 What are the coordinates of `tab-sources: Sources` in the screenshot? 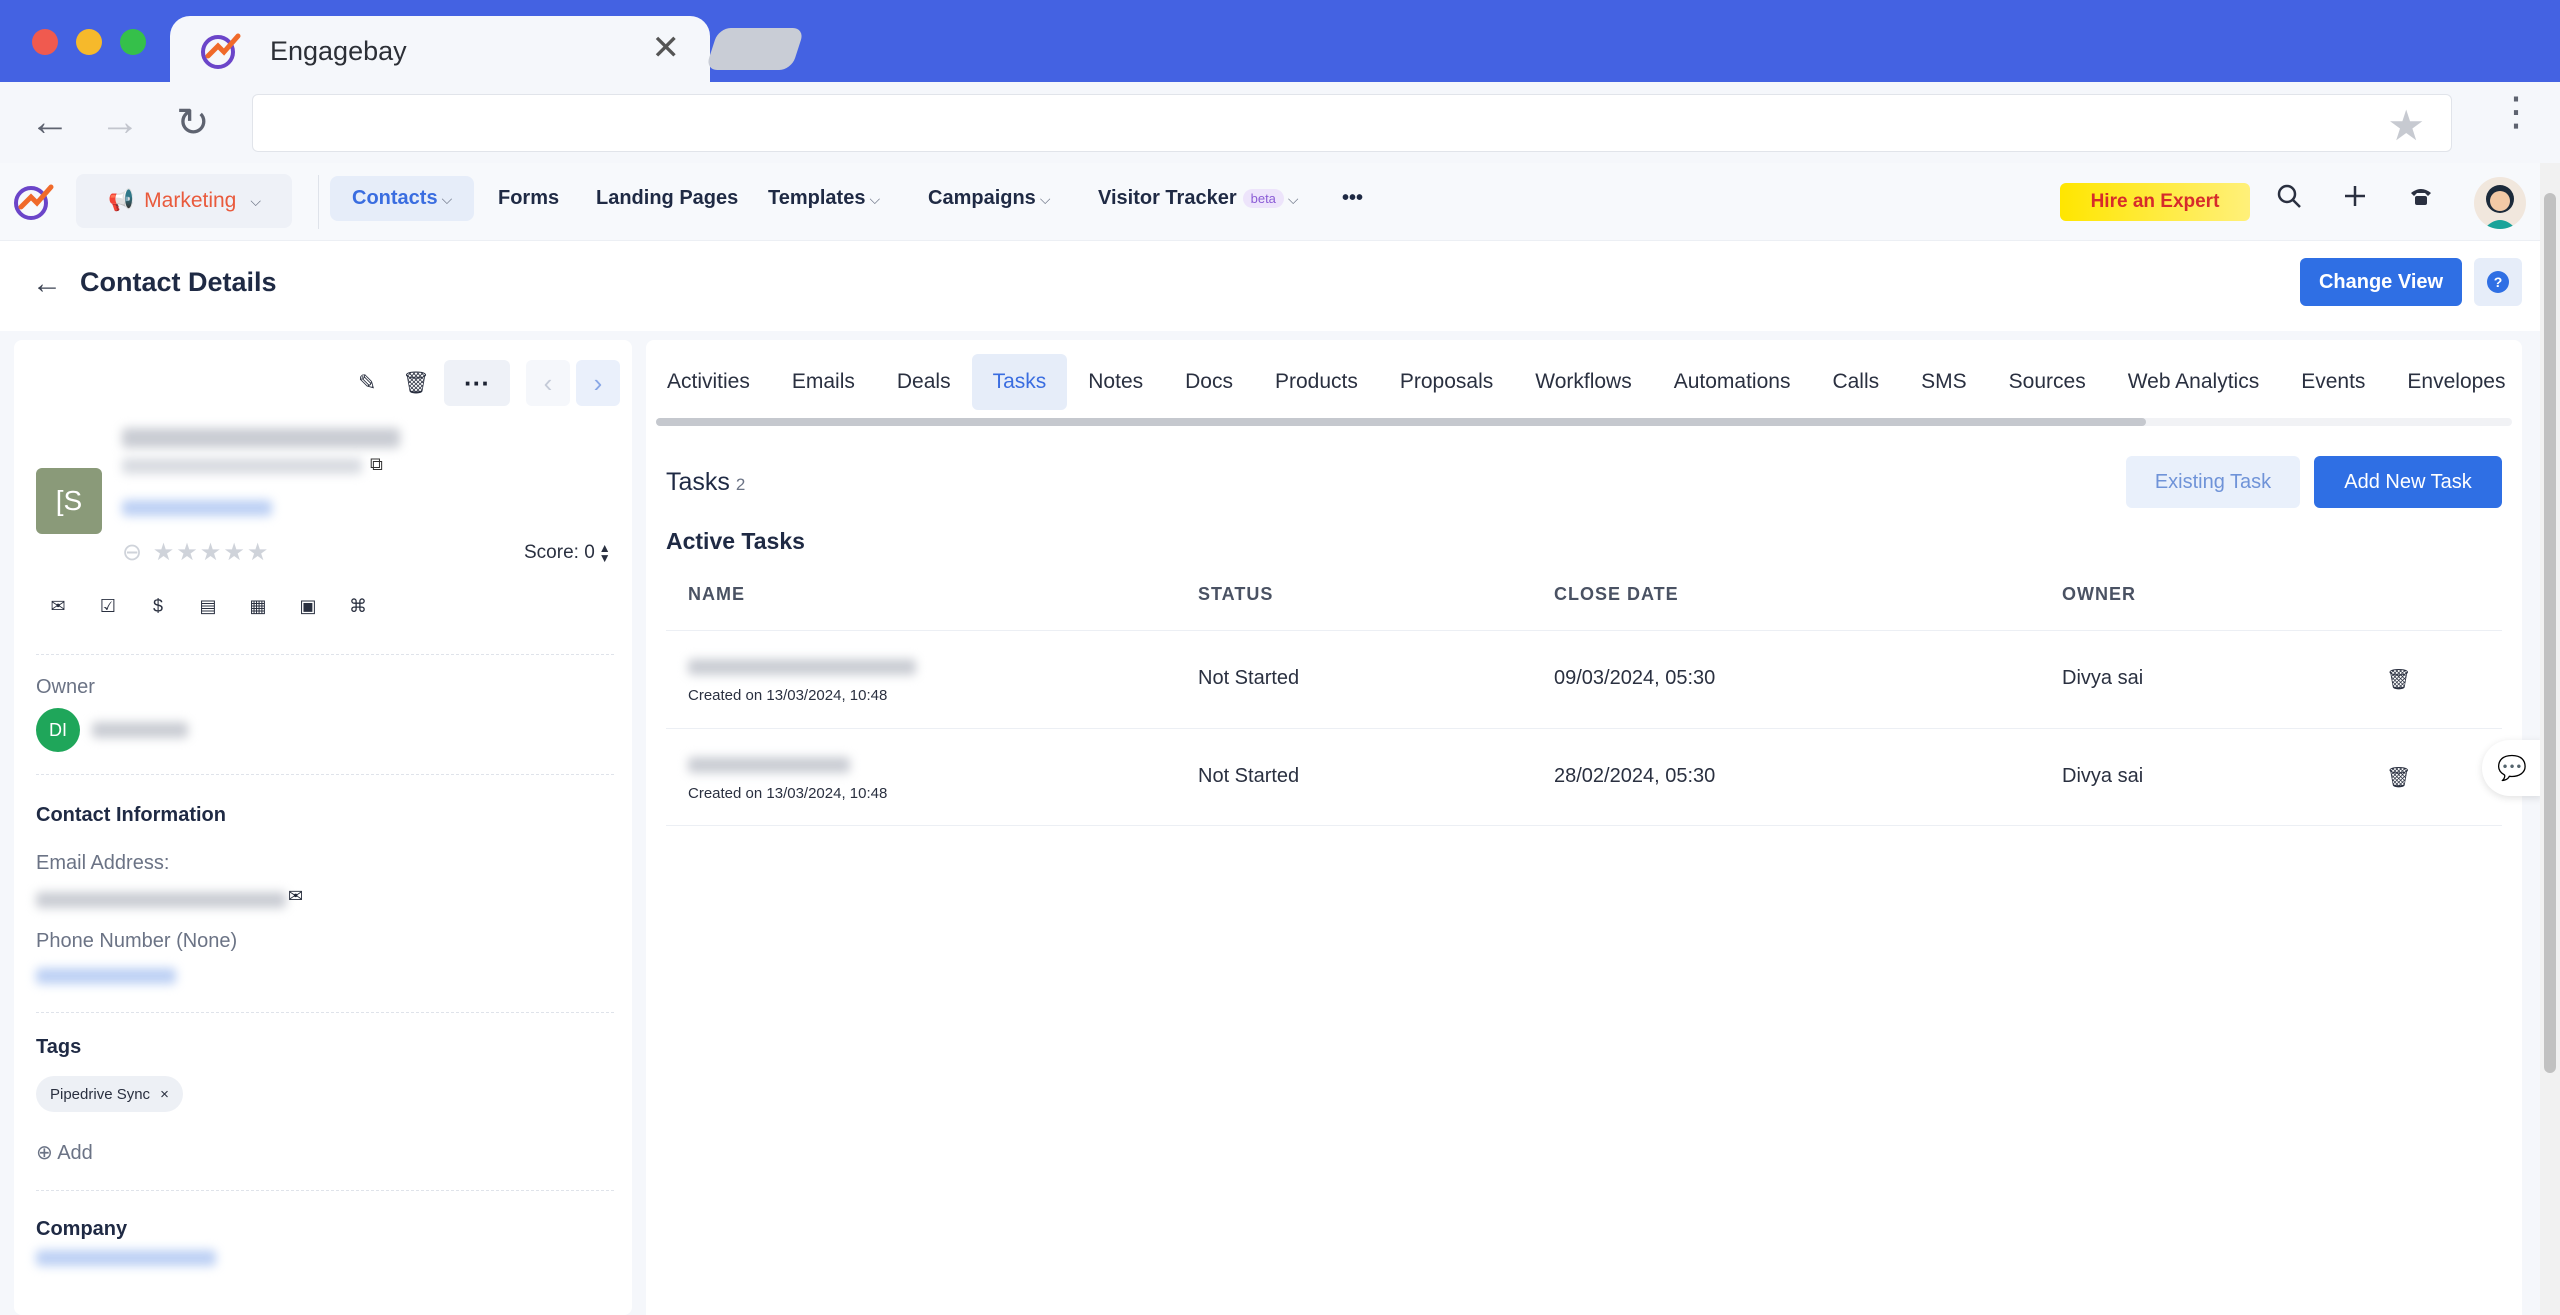 It's located at (2047, 382).